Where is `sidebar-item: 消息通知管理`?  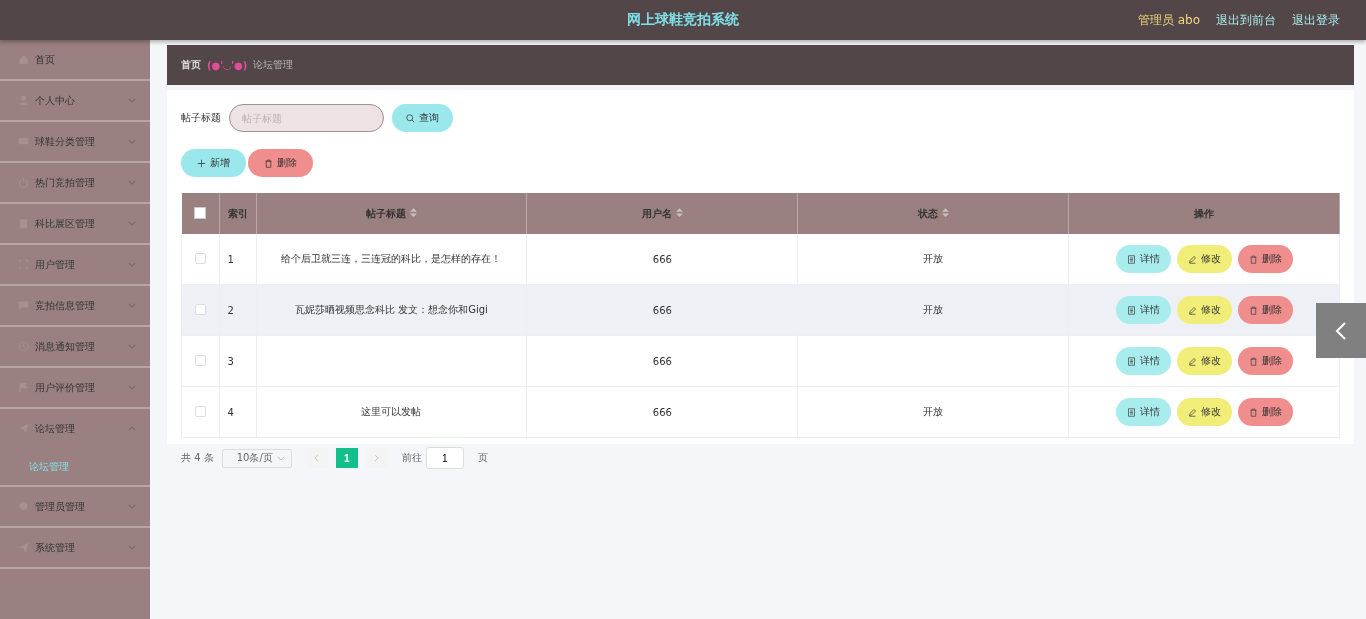 sidebar-item: 消息通知管理 is located at coordinates (75, 347).